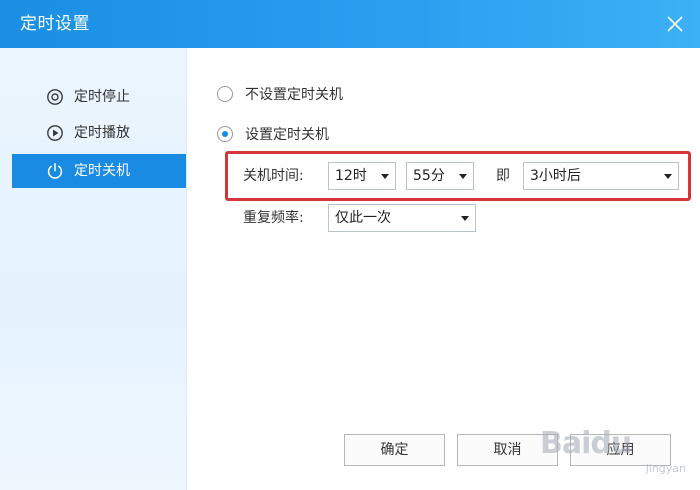 The width and height of the screenshot is (700, 490). I want to click on repeat-frequency-select: 仅此一次, so click(402, 218).